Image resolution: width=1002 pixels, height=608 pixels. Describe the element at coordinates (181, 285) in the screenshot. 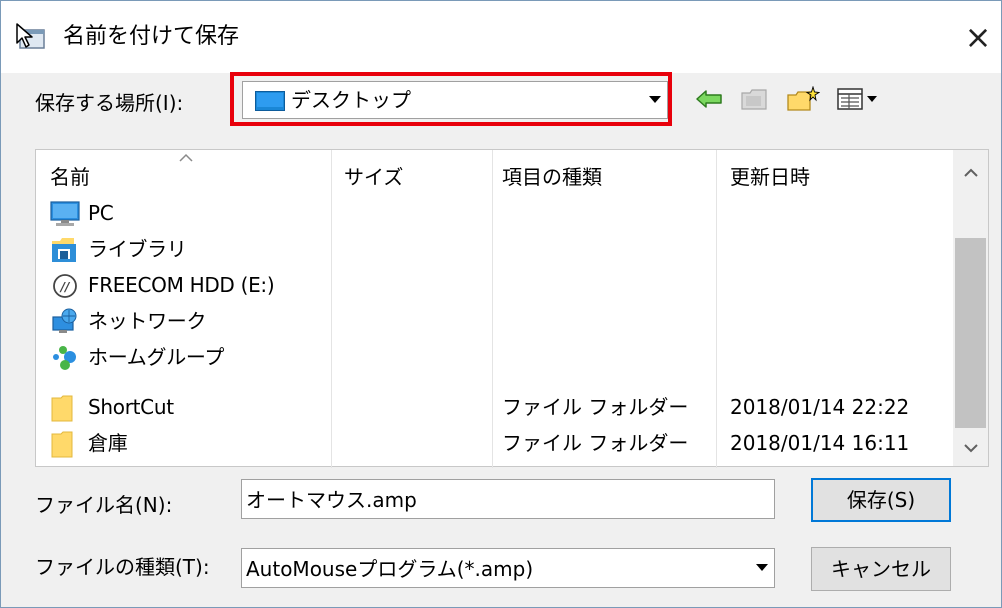

I see `file-name: FREECOM HDD (E:)` at that location.